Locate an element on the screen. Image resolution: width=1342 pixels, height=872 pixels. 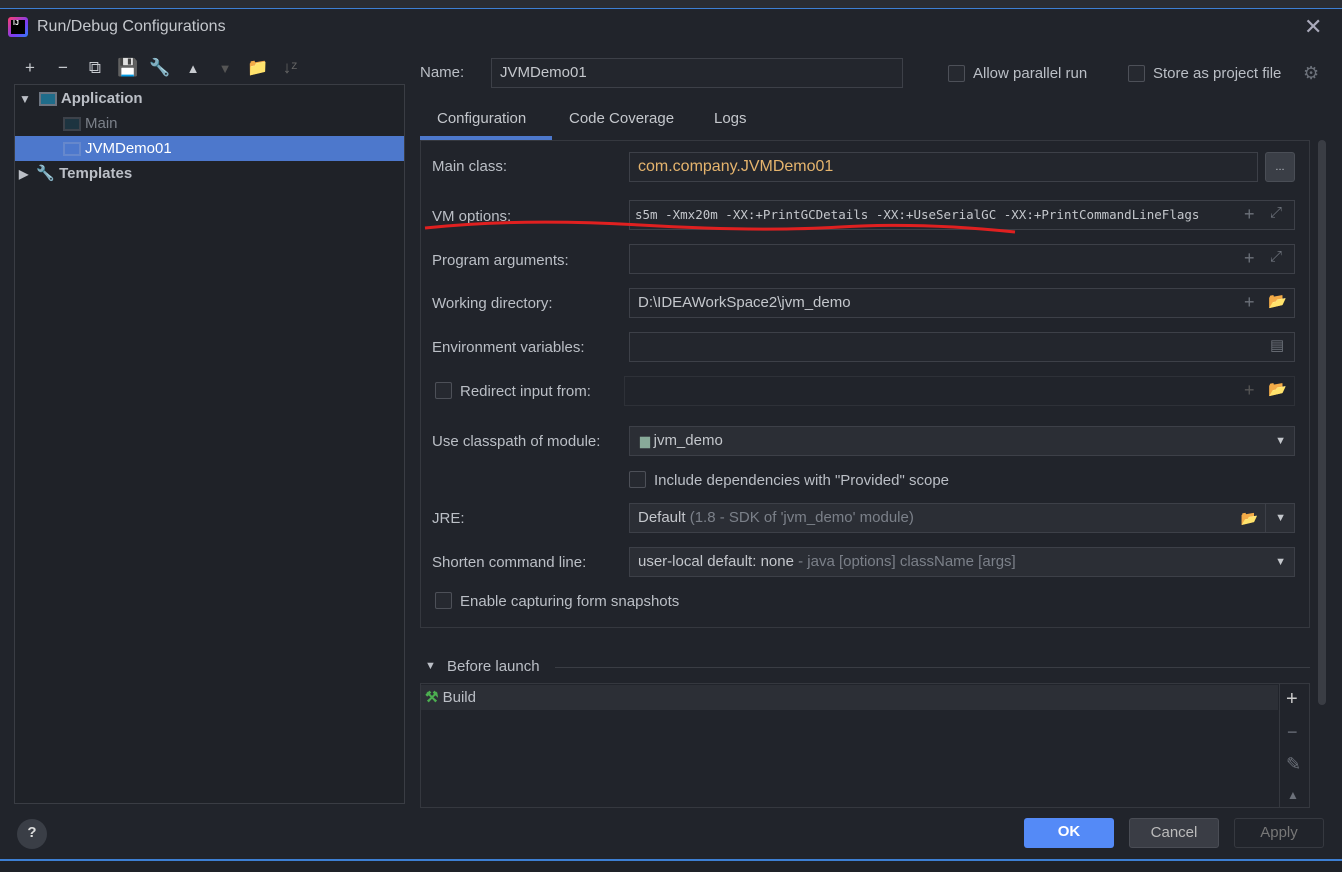
shorten-label: Shorten command line: is located at coordinates (509, 562).